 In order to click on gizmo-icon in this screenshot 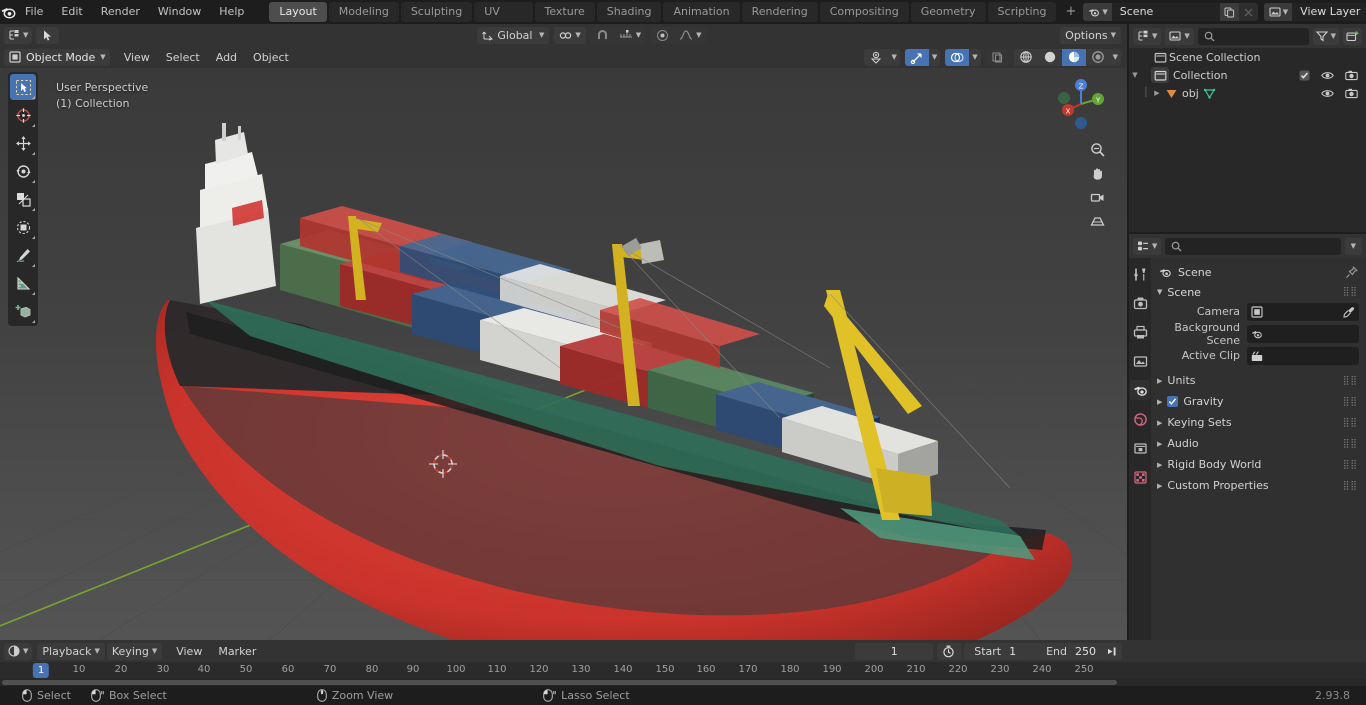, I will do `click(916, 57)`.